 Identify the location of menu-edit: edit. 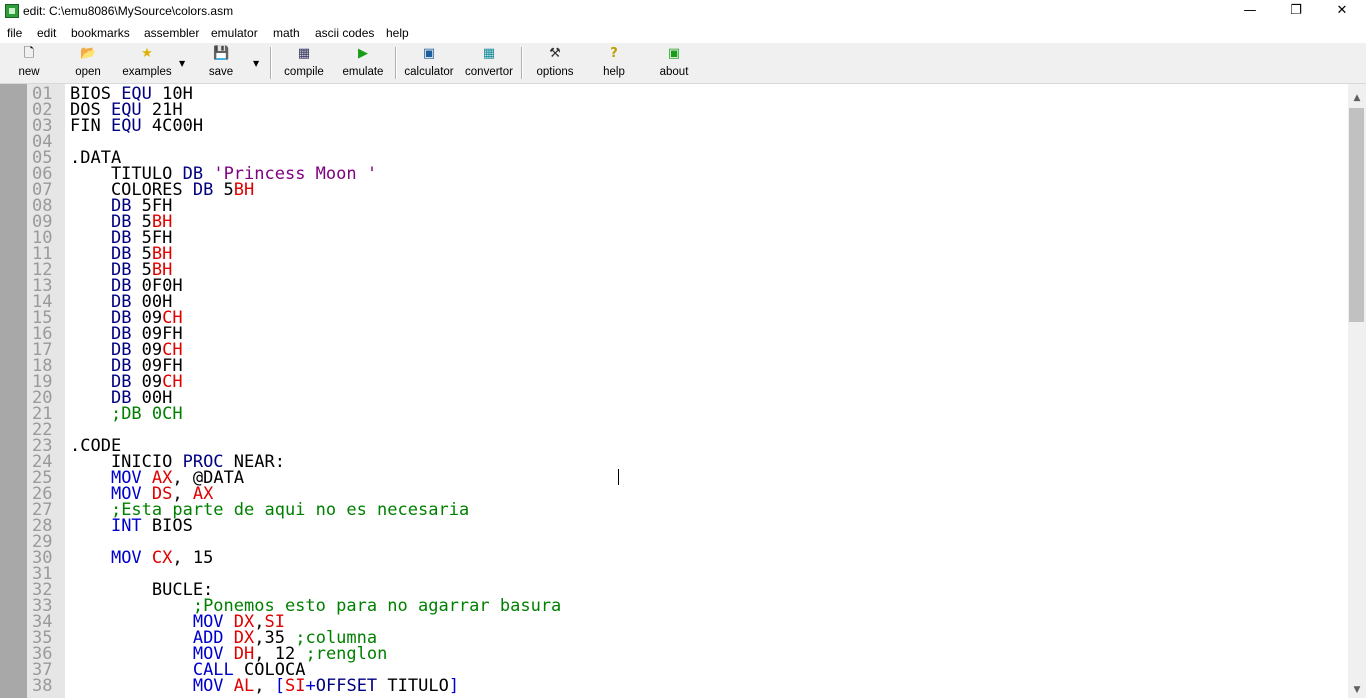
(46, 33).